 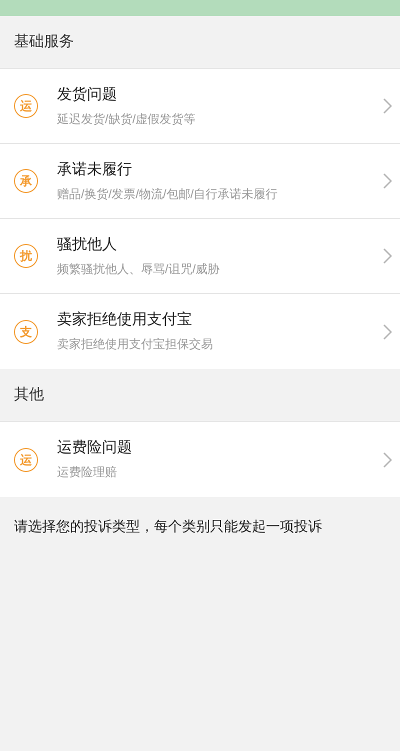 What do you see at coordinates (26, 181) in the screenshot?
I see `category-badge: 承` at bounding box center [26, 181].